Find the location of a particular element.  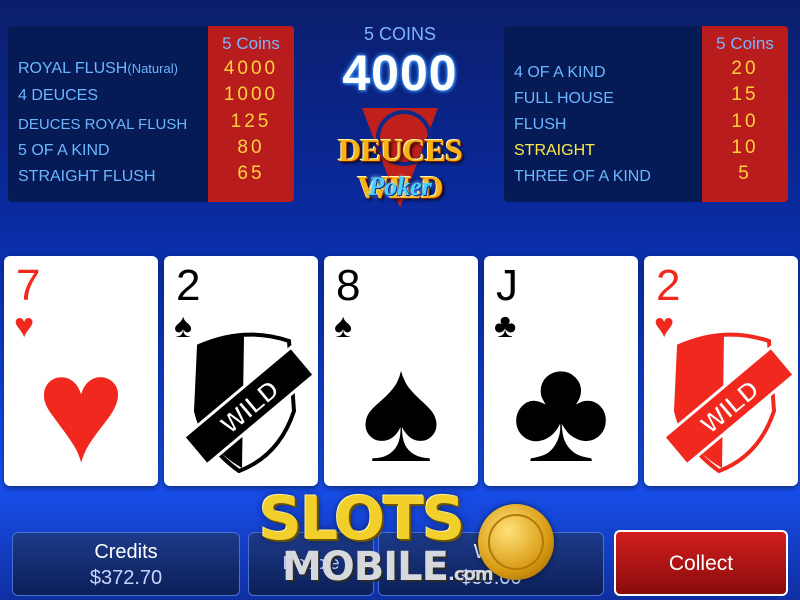

paytable-payout: 20 is located at coordinates (745, 68).